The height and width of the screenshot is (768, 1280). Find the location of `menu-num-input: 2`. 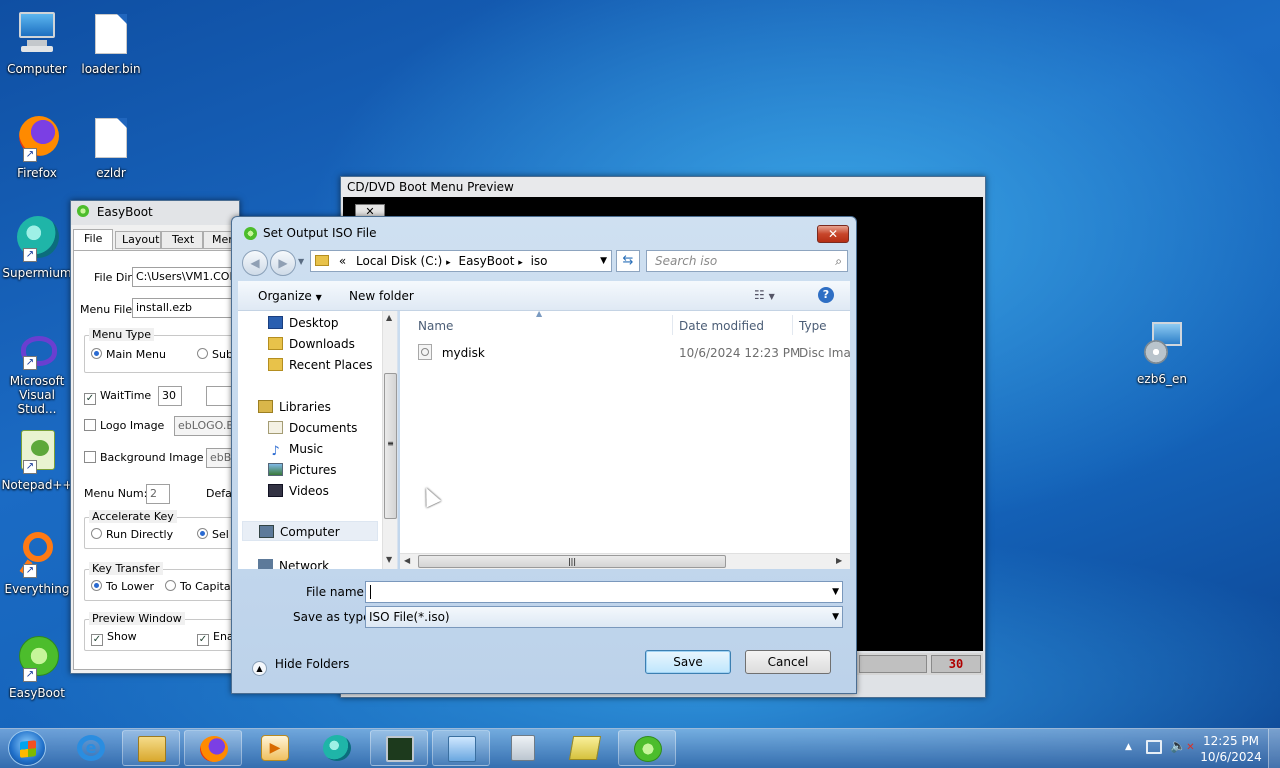

menu-num-input: 2 is located at coordinates (158, 494).